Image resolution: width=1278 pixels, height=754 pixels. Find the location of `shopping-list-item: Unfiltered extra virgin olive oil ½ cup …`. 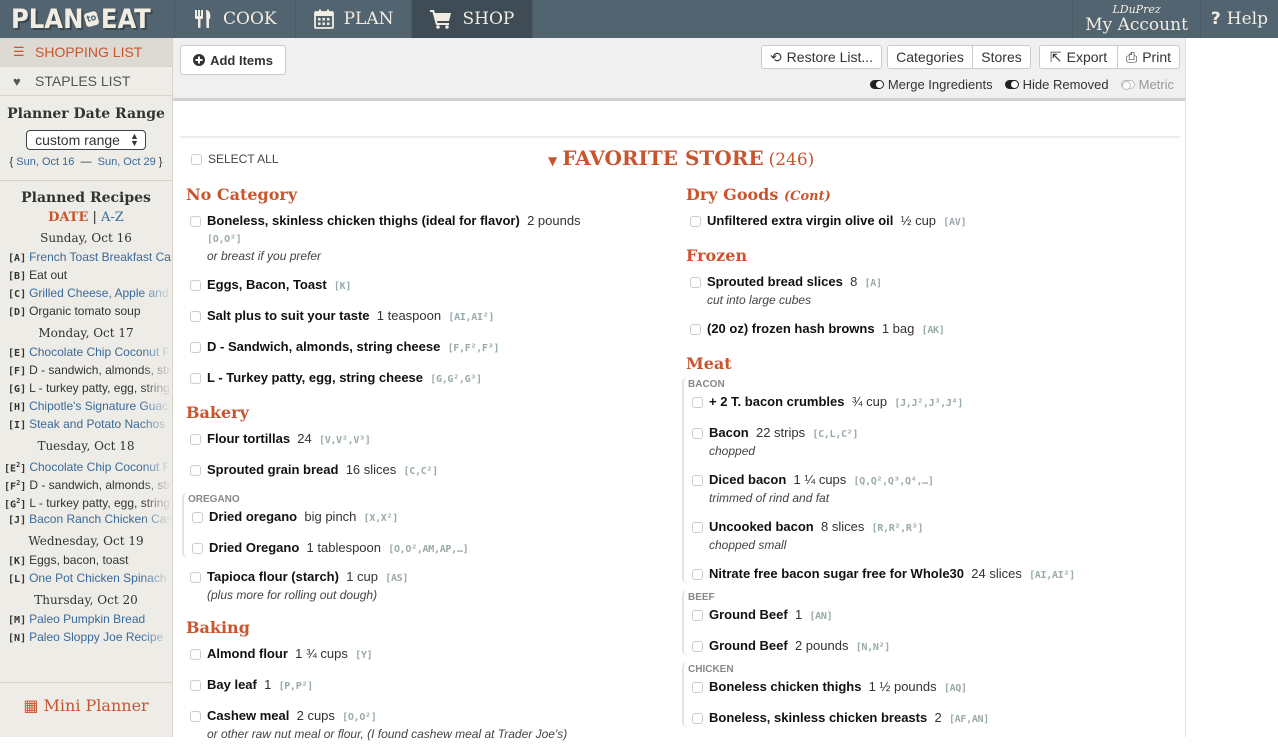

shopping-list-item: Unfiltered extra virgin olive oil ½ cup … is located at coordinates (926, 221).